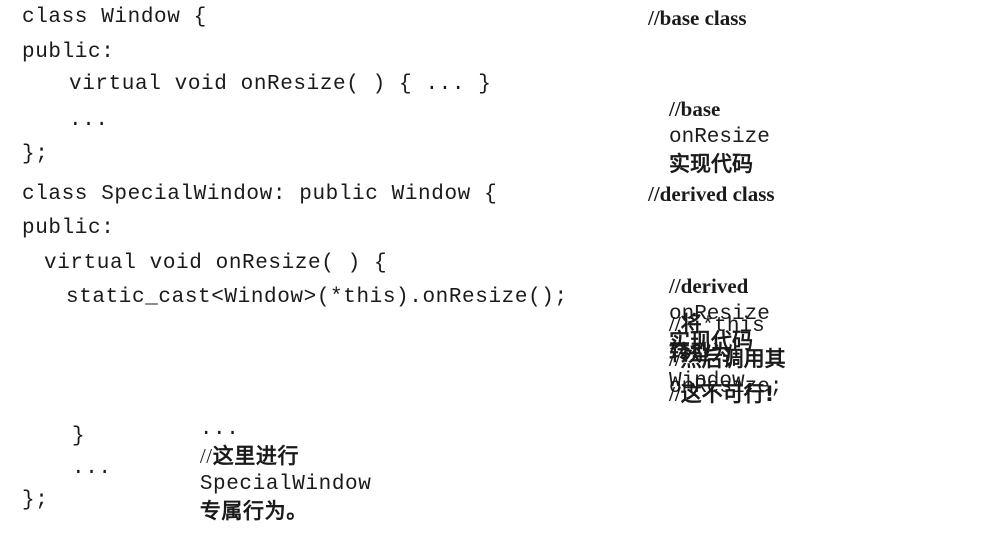 The height and width of the screenshot is (553, 997). Describe the element at coordinates (260, 194) in the screenshot. I see `code-line-6: class SpecialWindow: public Window {` at that location.